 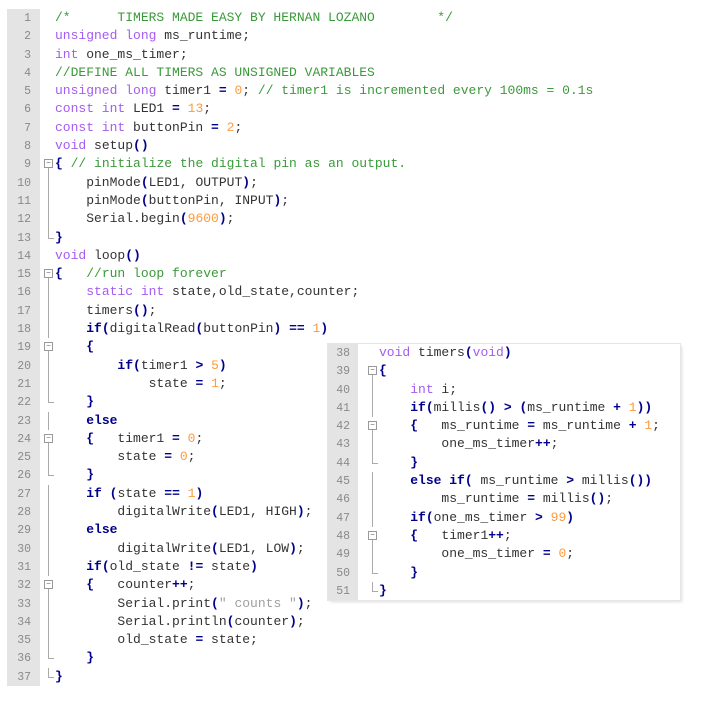 I want to click on code-line: 12 Serial.begin(9600);, so click(x=337, y=219).